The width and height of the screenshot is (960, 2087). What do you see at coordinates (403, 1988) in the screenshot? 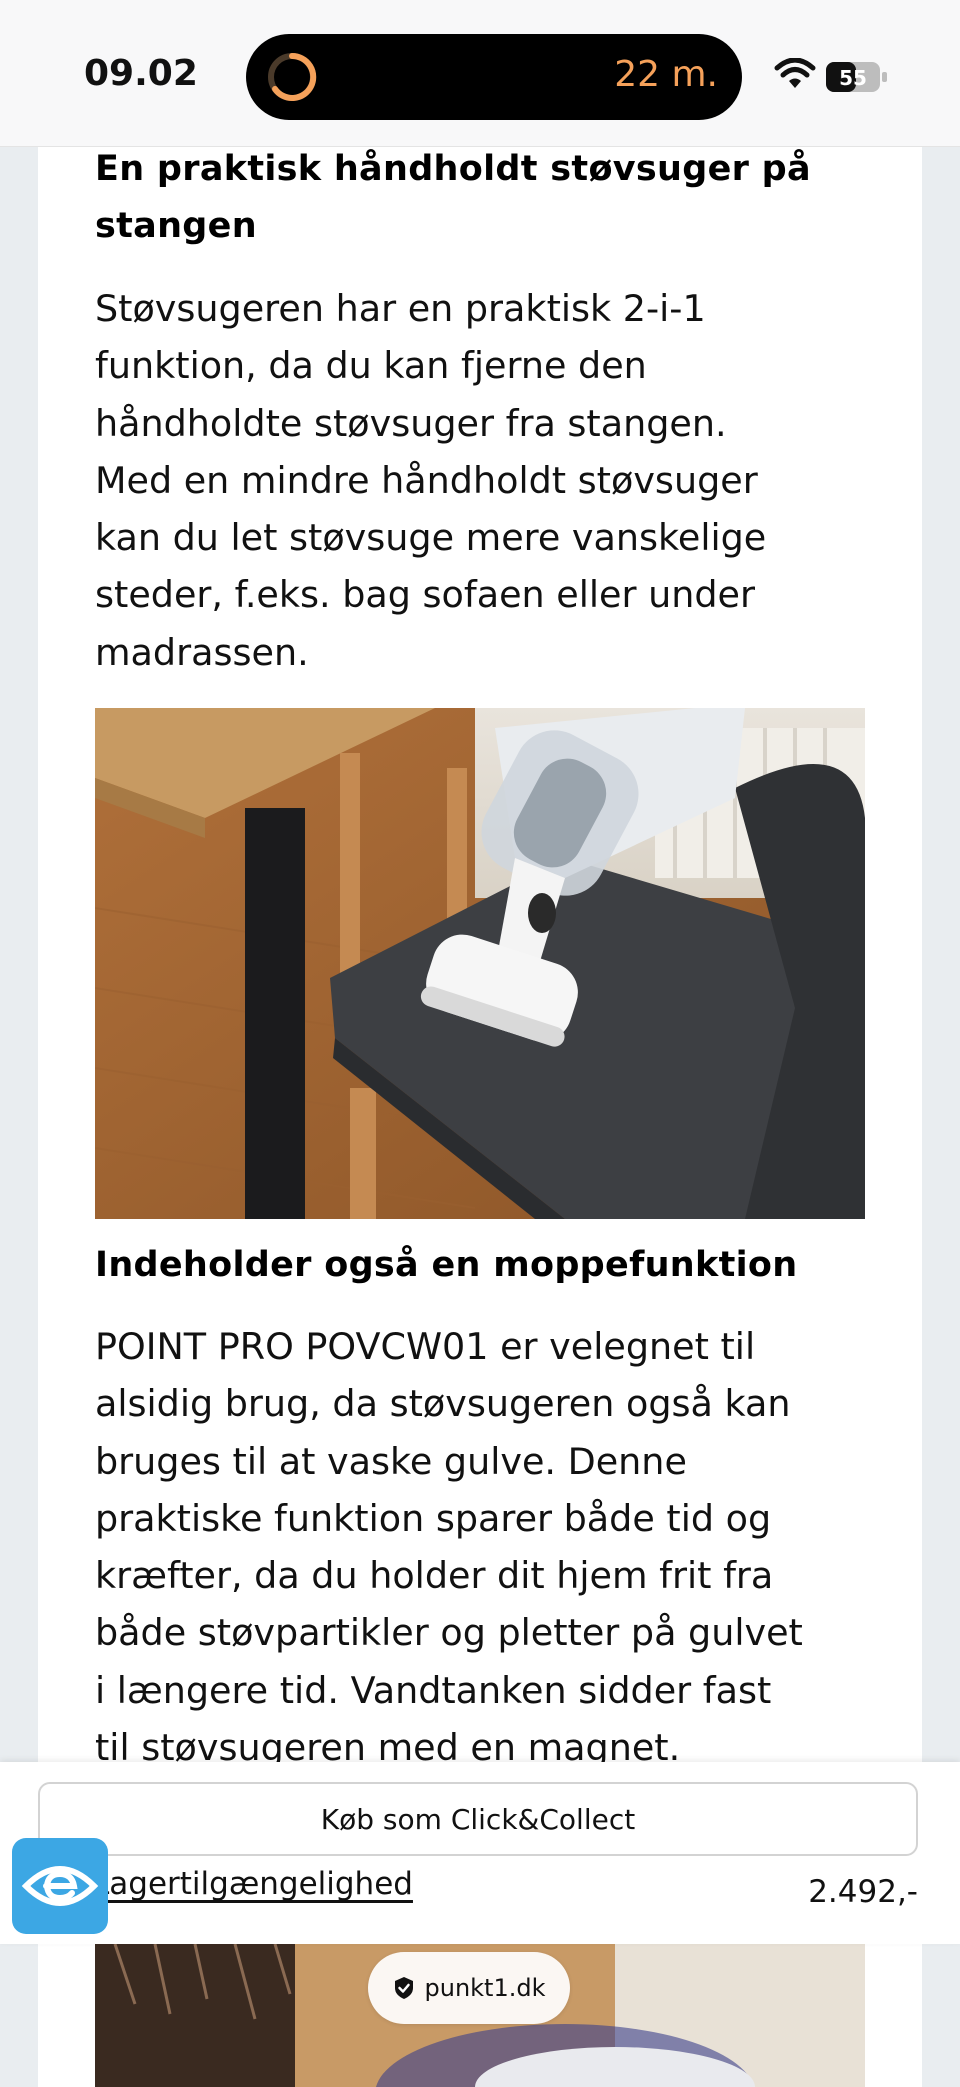
I see `shield-check-icon` at bounding box center [403, 1988].